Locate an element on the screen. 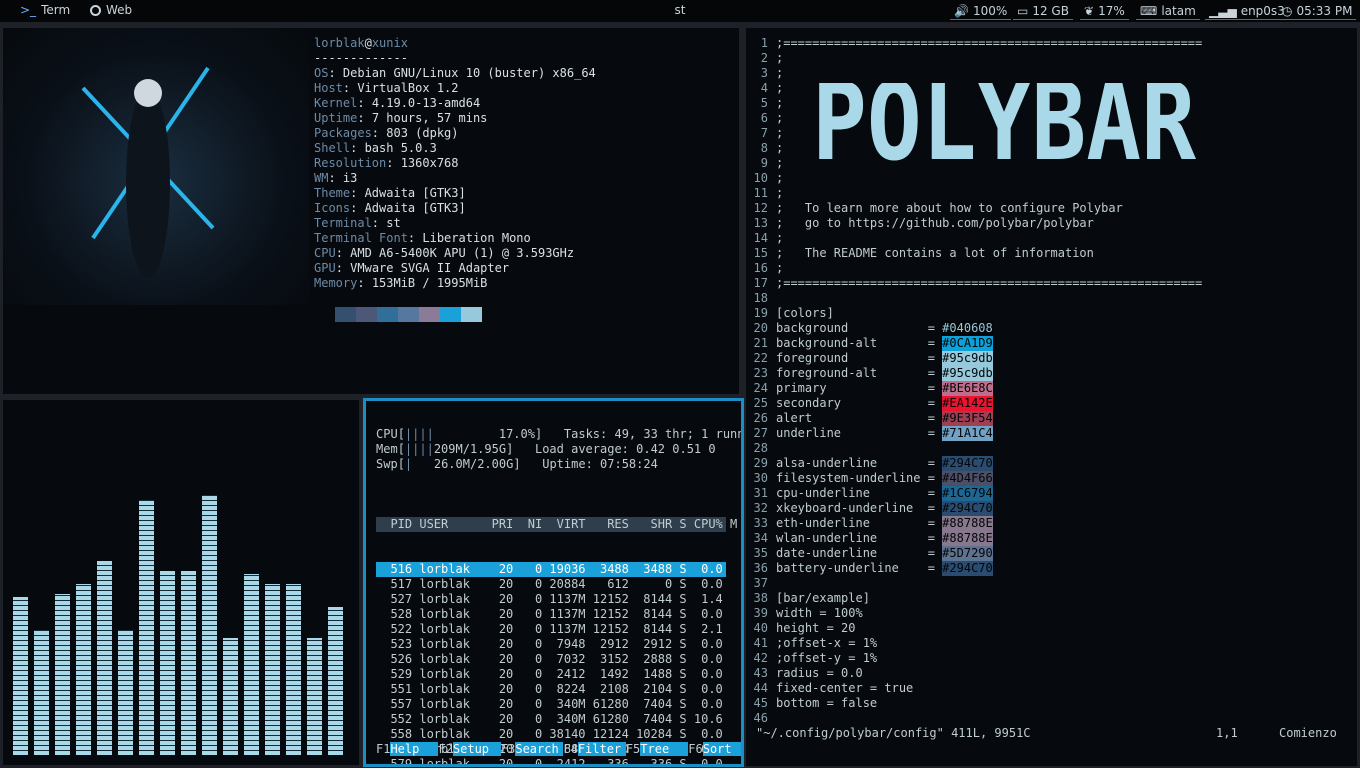 The height and width of the screenshot is (768, 1360). process-row: 551 lorblak 20 0 8224 2108 2104 S 0.0 is located at coordinates (551, 689).